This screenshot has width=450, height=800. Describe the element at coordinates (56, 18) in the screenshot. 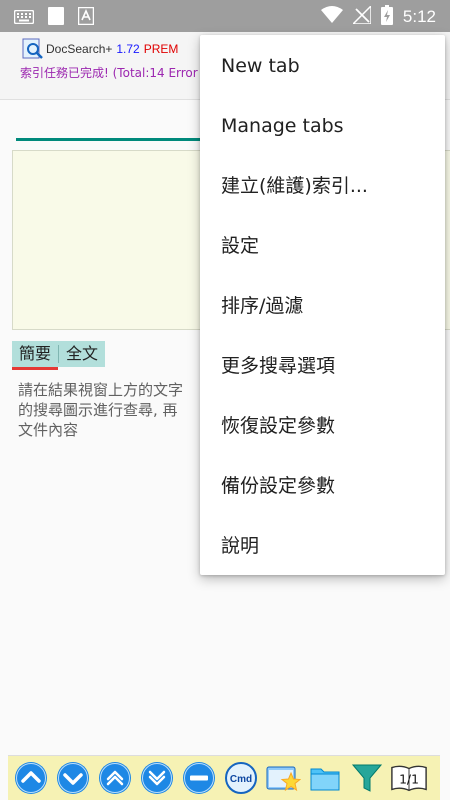

I see `sim-card-icon` at that location.